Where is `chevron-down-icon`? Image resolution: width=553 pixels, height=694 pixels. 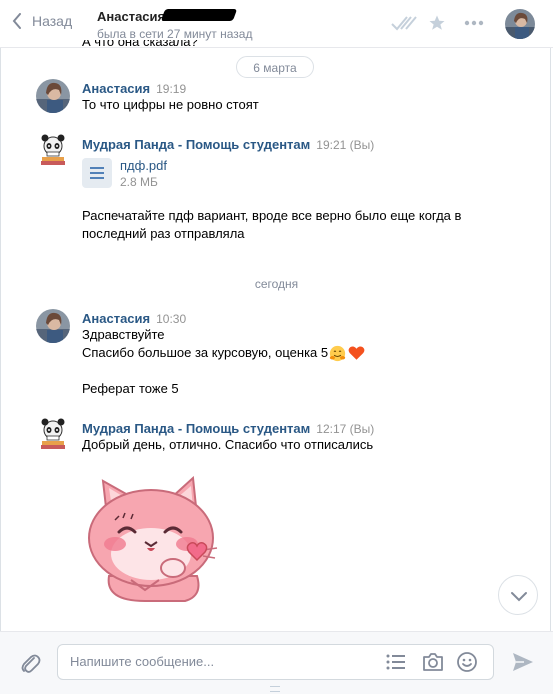
chevron-down-icon is located at coordinates (519, 597).